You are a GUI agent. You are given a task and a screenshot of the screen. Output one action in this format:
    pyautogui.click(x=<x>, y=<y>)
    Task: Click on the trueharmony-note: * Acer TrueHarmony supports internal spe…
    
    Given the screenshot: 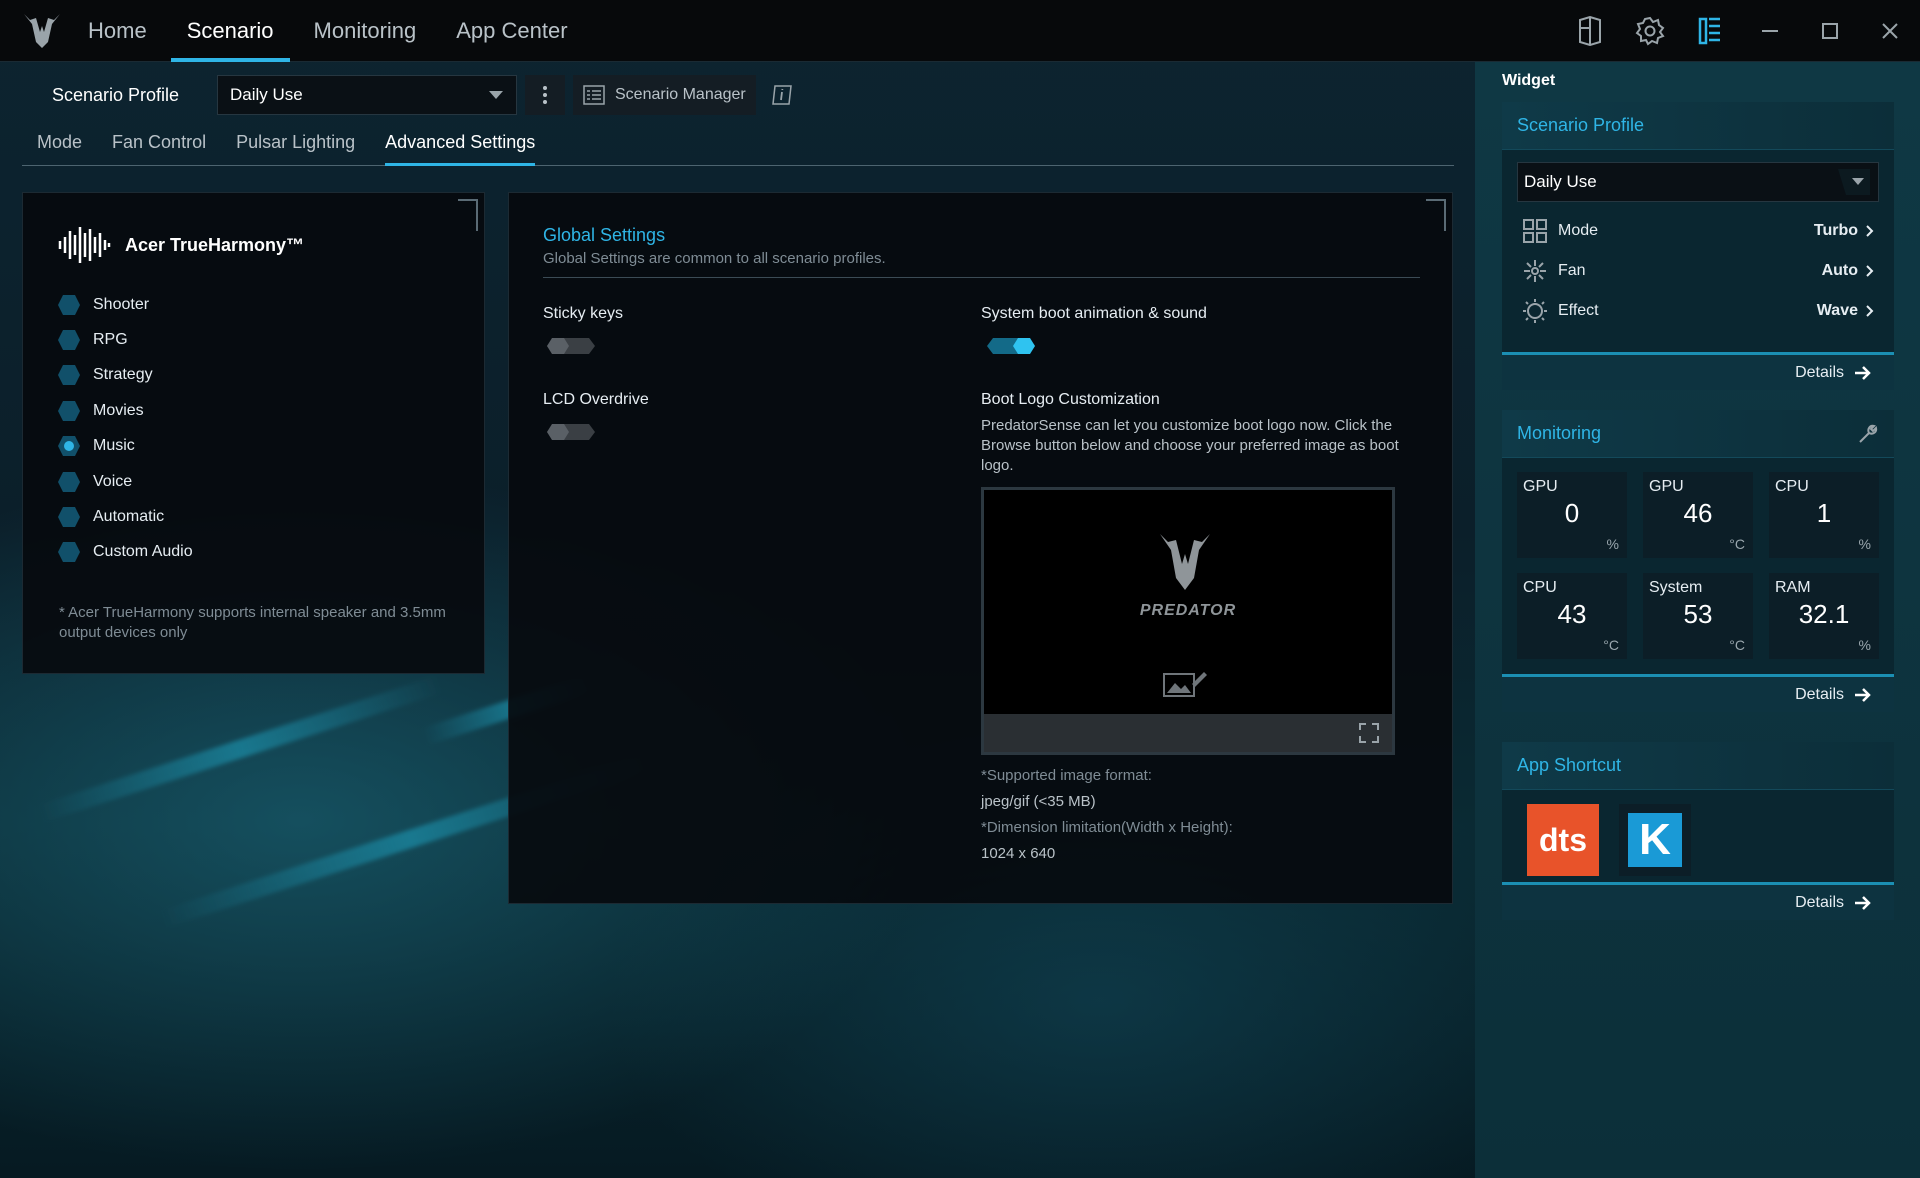 What is the action you would take?
    pyautogui.click(x=252, y=622)
    